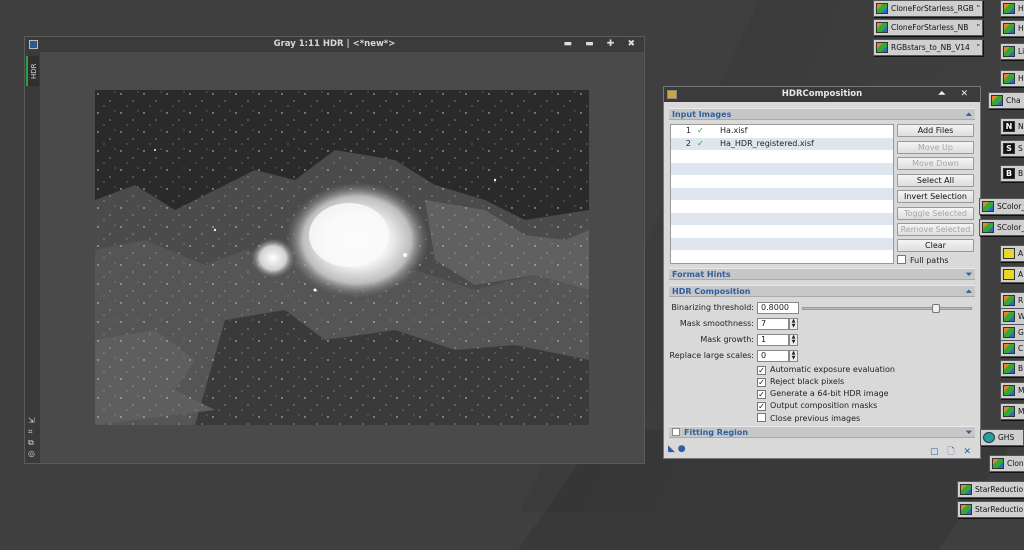  What do you see at coordinates (822, 114) in the screenshot?
I see `section-input-images: Input Images ⏶` at bounding box center [822, 114].